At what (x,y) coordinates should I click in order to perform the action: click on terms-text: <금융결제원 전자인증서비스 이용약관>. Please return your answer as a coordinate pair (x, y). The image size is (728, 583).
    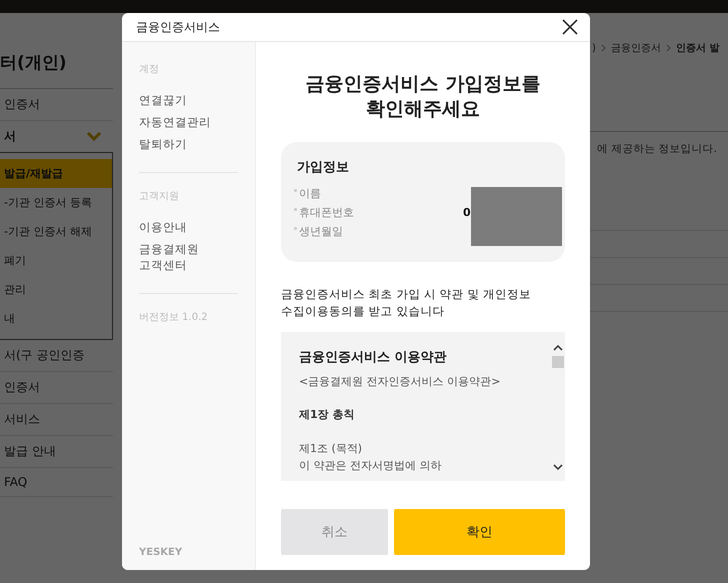
    Looking at the image, I should click on (400, 381).